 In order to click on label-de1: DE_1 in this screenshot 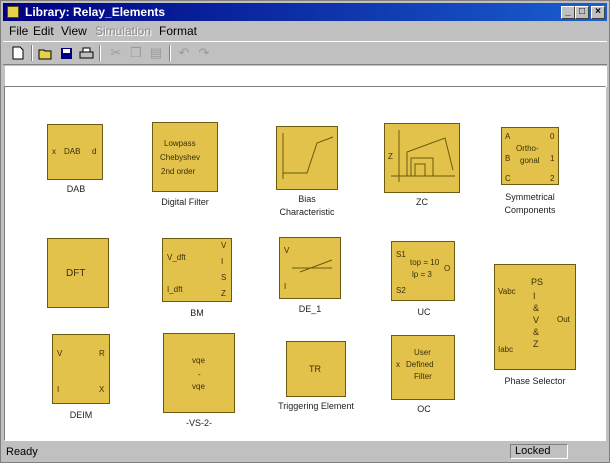, I will do `click(310, 309)`.